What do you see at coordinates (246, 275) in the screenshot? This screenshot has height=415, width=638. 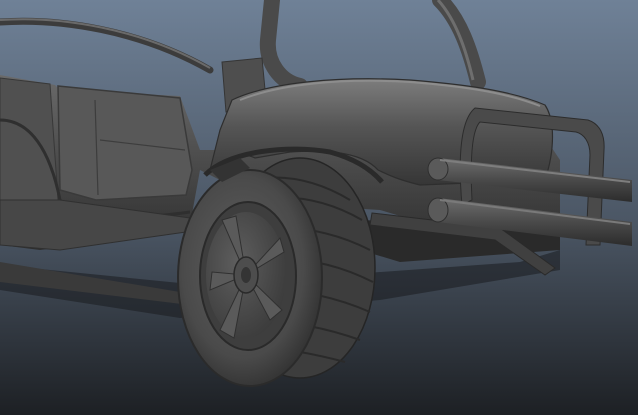 I see `hub-center` at bounding box center [246, 275].